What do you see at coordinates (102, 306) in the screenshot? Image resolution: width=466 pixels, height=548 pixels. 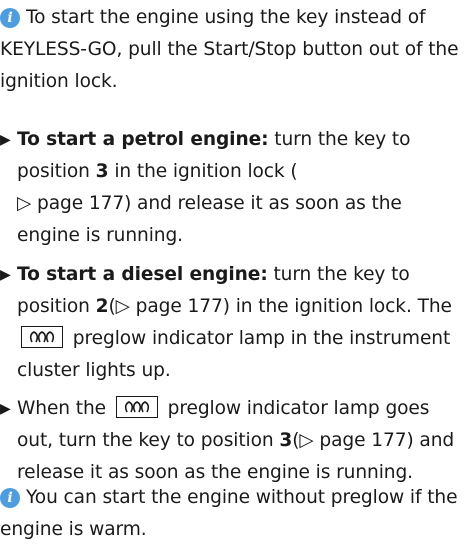 I see `key-position: 2` at bounding box center [102, 306].